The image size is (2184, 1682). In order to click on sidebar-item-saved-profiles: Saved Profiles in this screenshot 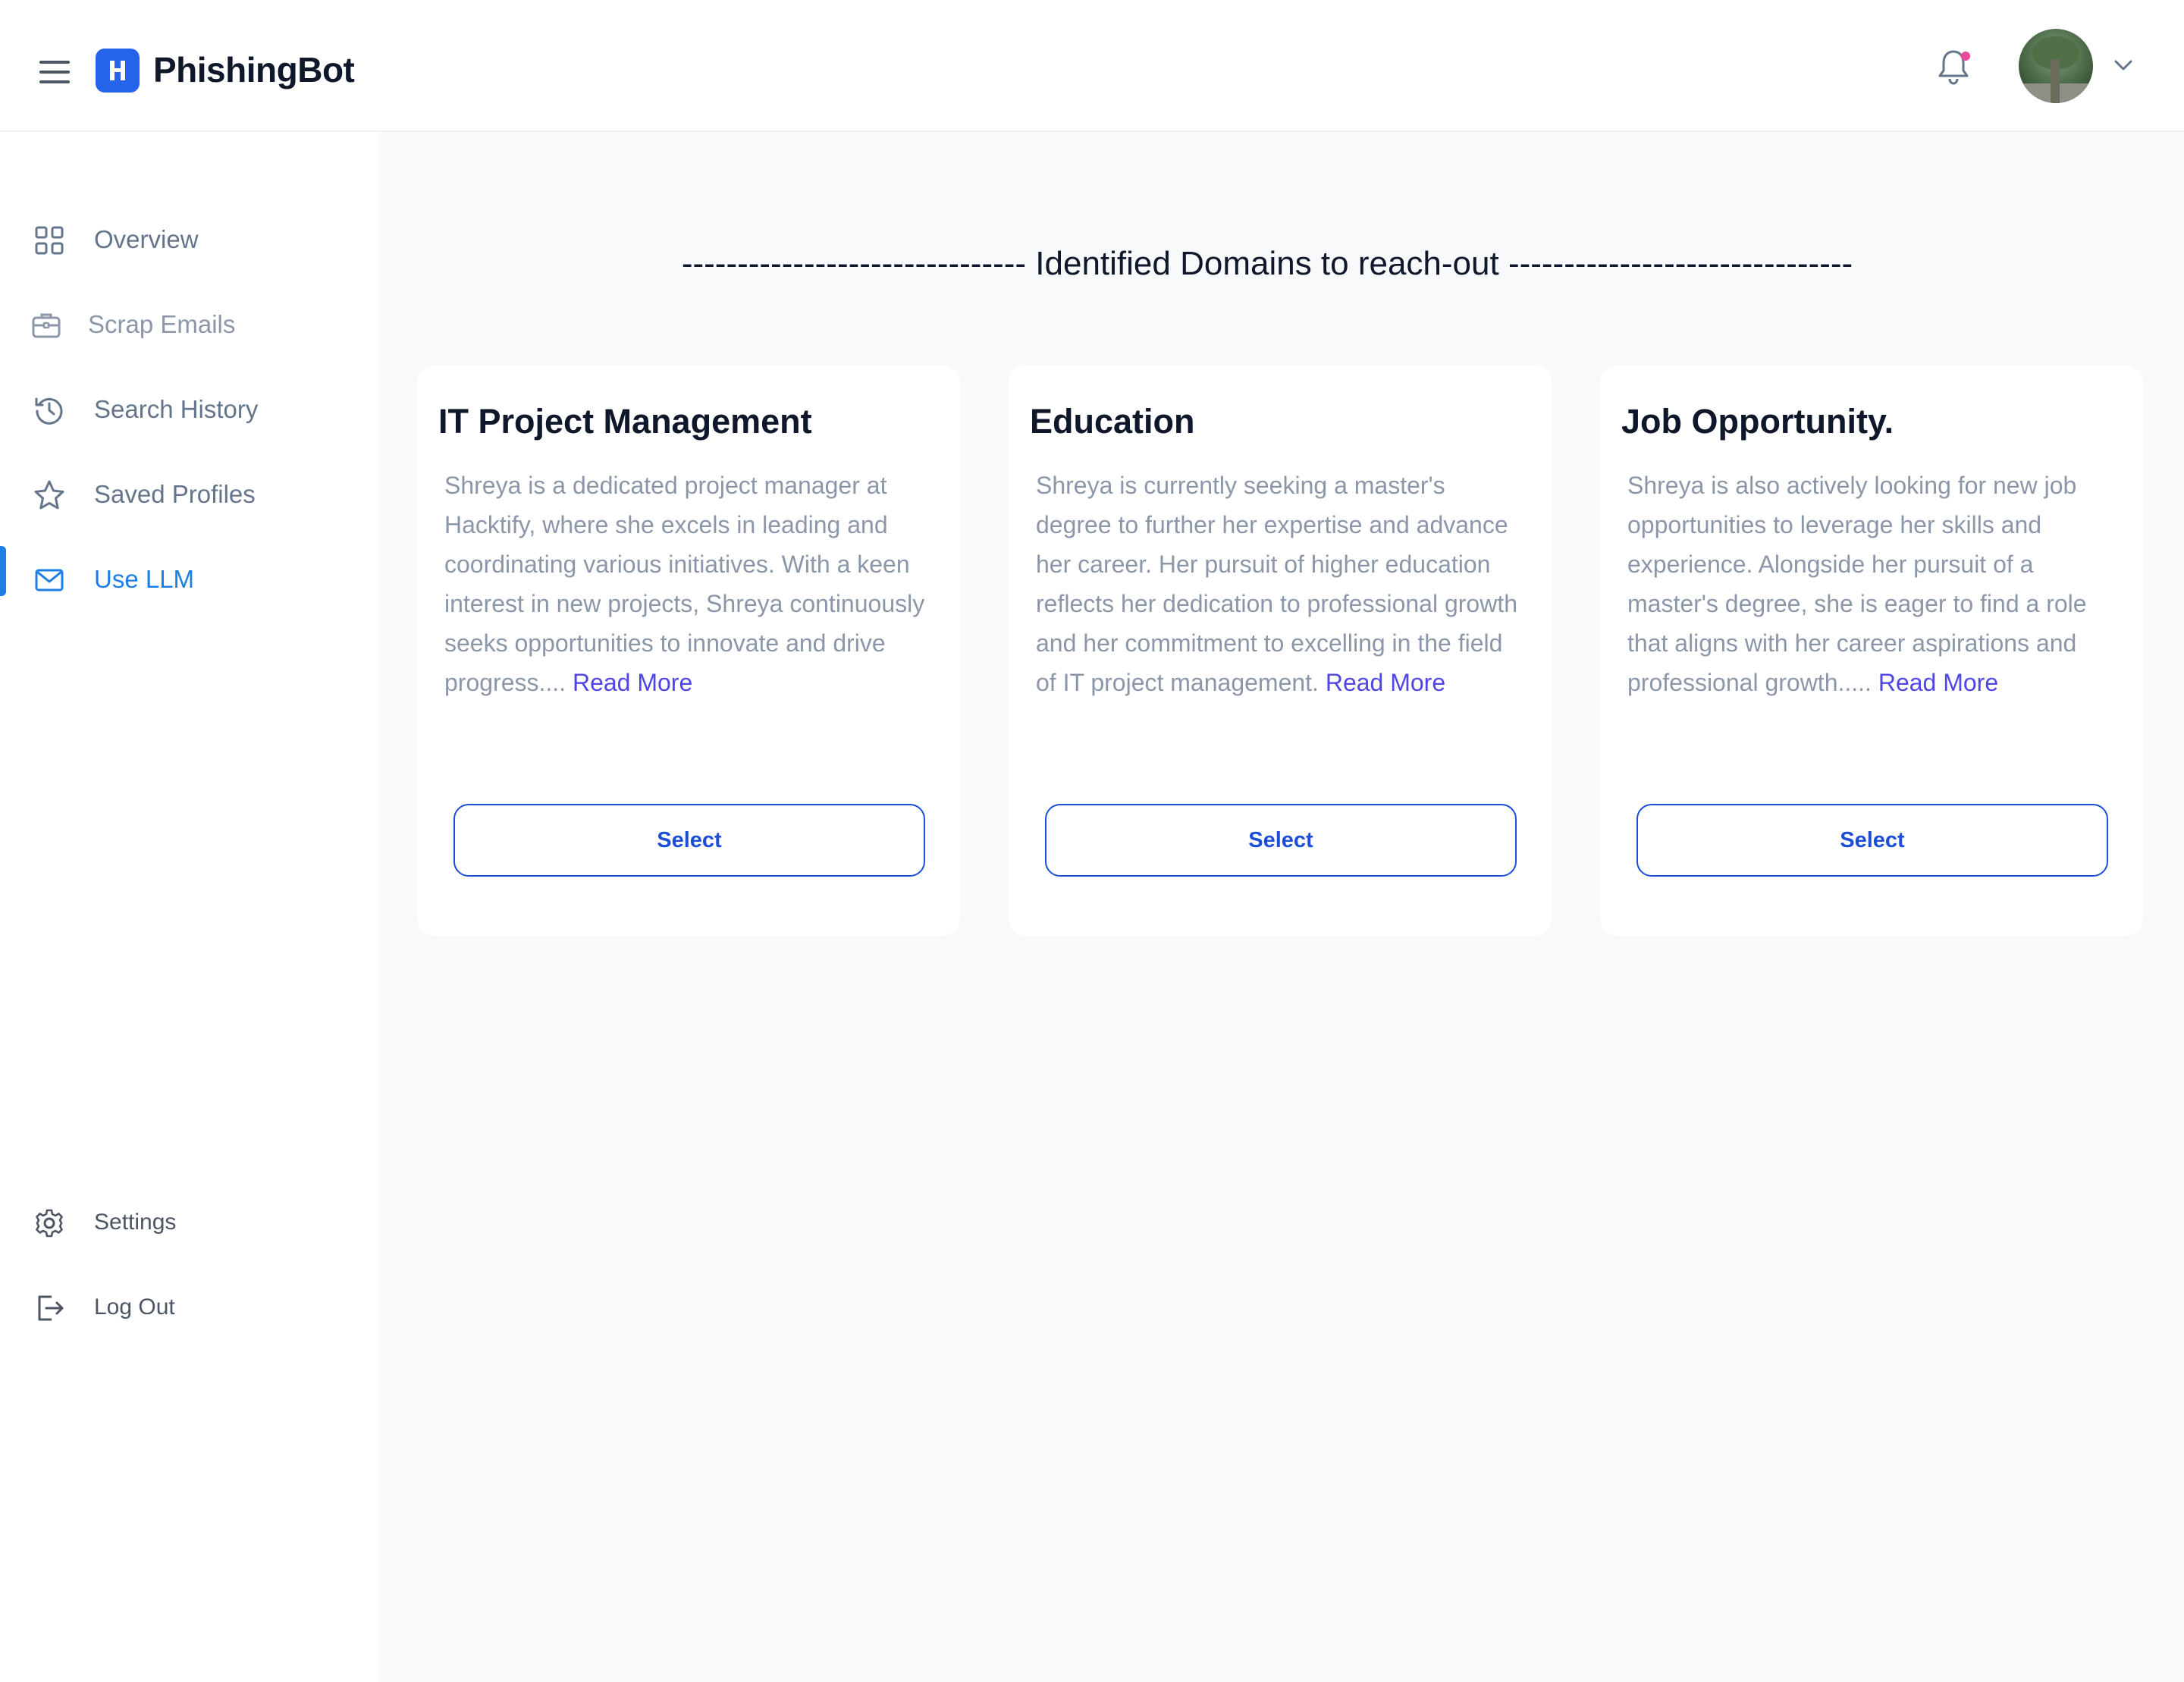, I will do `click(189, 494)`.